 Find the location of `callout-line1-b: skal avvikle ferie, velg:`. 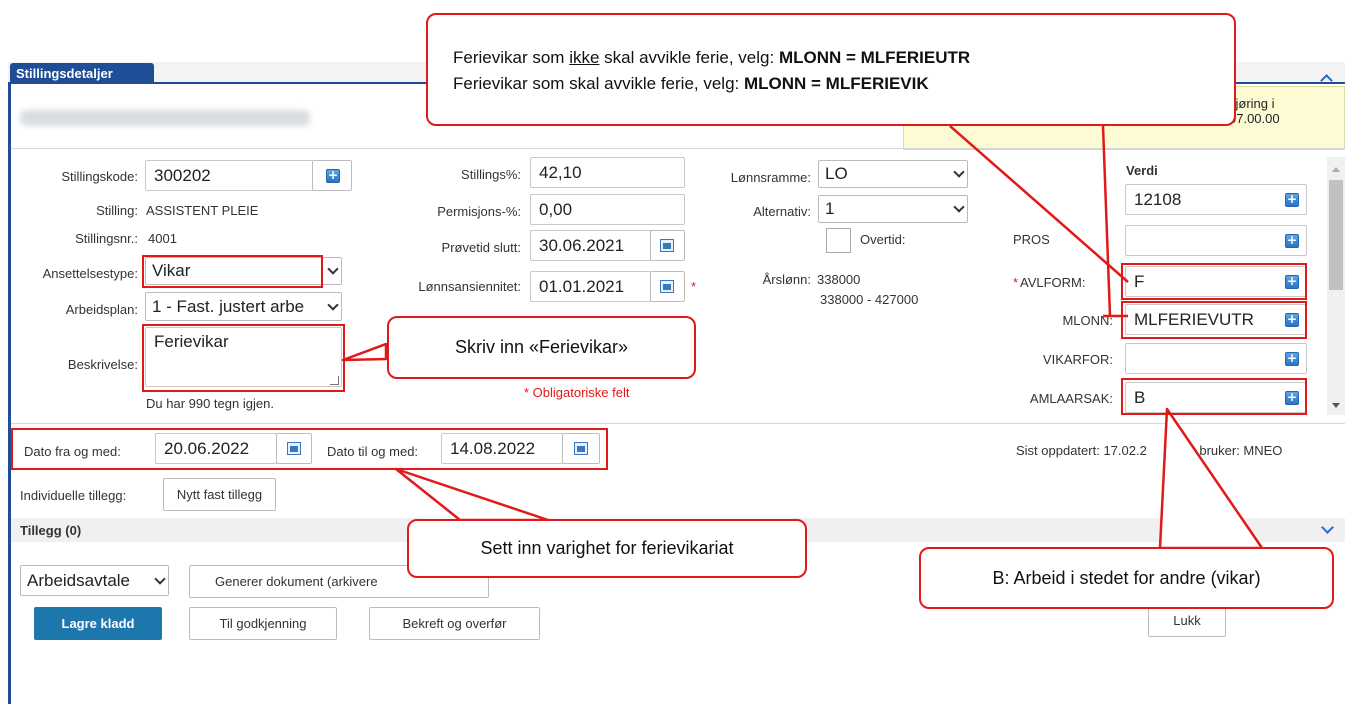

callout-line1-b: skal avvikle ferie, velg: is located at coordinates (689, 57).